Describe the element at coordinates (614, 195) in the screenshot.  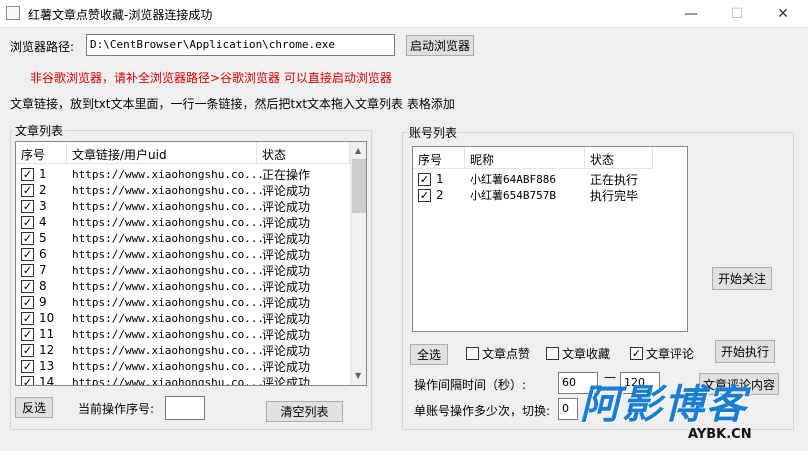
I see `account-row-status: 执行完毕` at that location.